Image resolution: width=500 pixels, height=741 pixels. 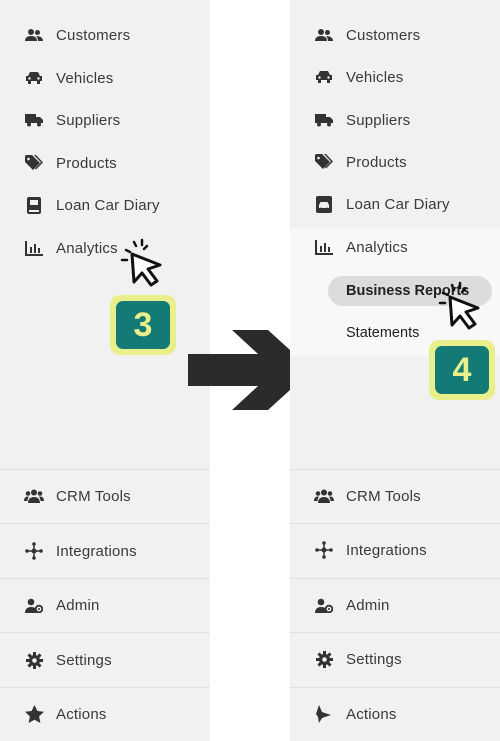 I want to click on step-badge-3: 3, so click(x=143, y=325).